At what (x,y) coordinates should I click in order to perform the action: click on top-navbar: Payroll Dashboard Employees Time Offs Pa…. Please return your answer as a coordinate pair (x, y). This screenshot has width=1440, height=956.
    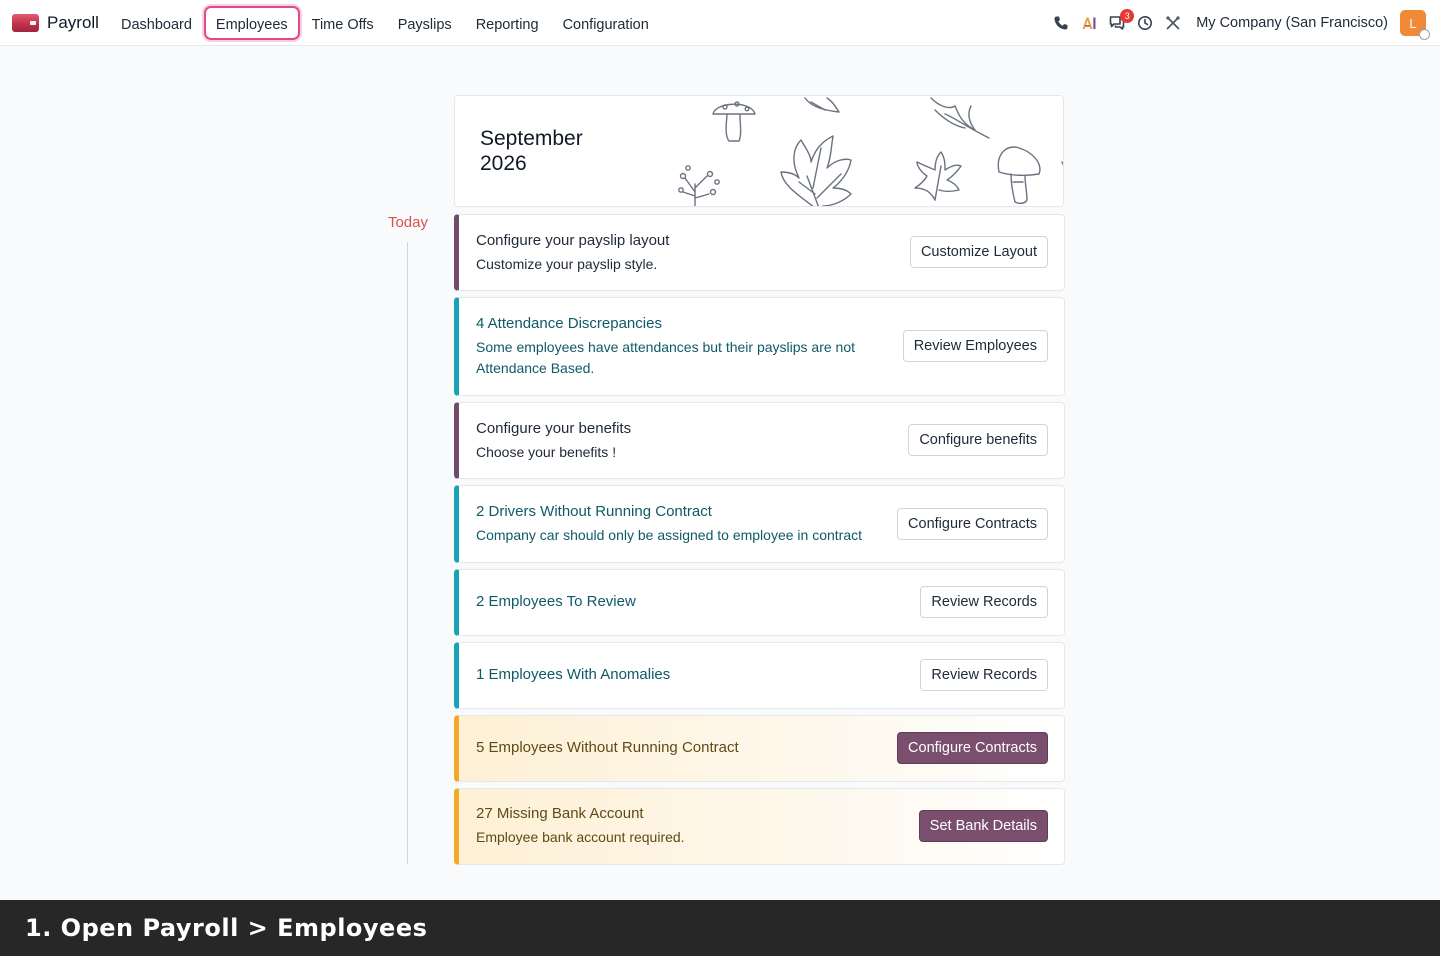
    Looking at the image, I should click on (720, 23).